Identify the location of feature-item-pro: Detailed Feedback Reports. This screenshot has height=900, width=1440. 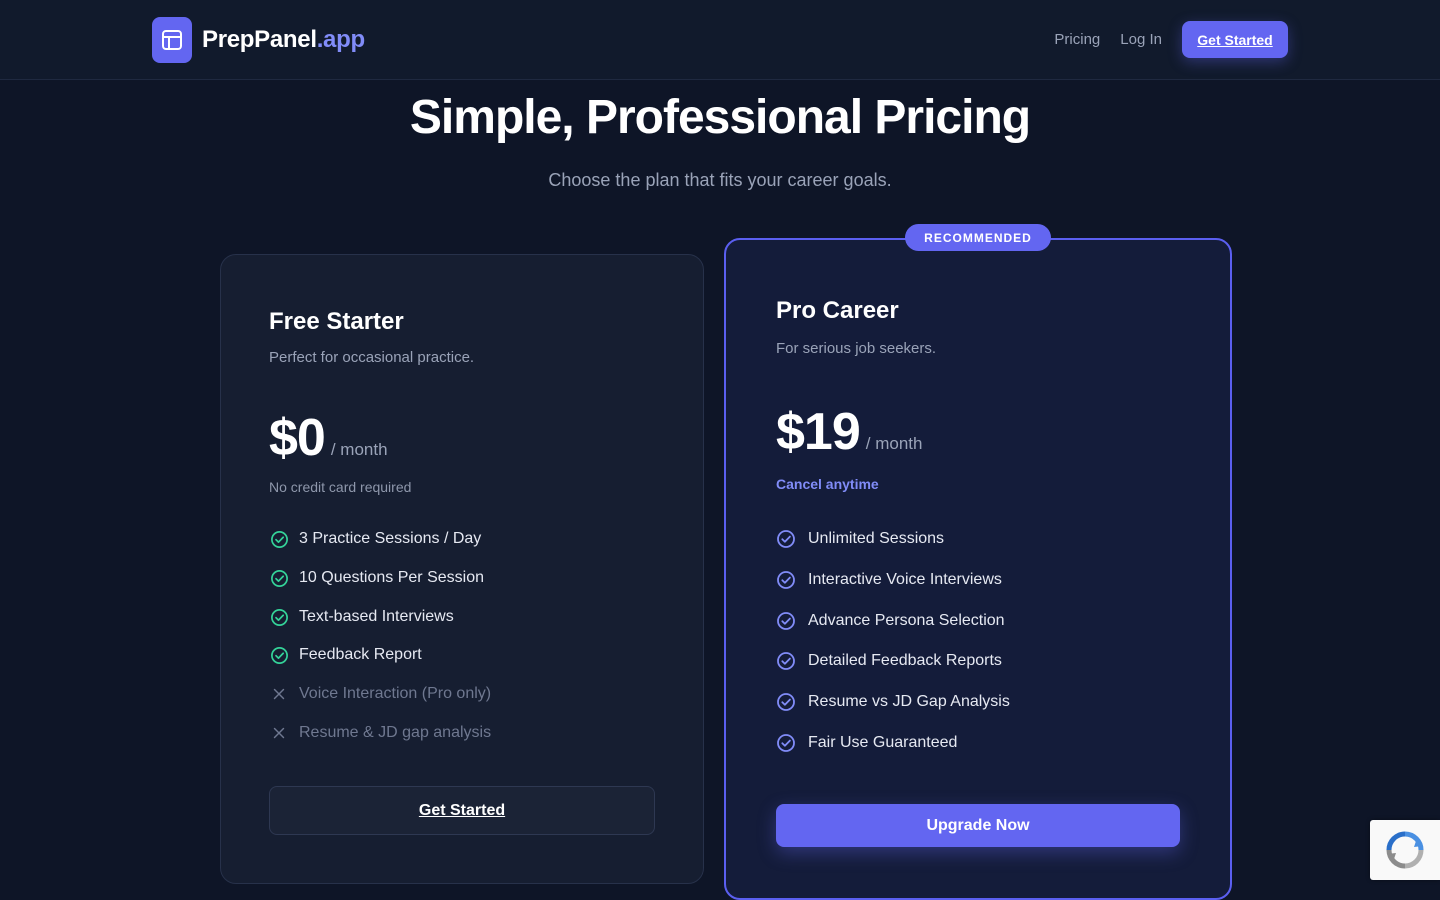
(889, 661).